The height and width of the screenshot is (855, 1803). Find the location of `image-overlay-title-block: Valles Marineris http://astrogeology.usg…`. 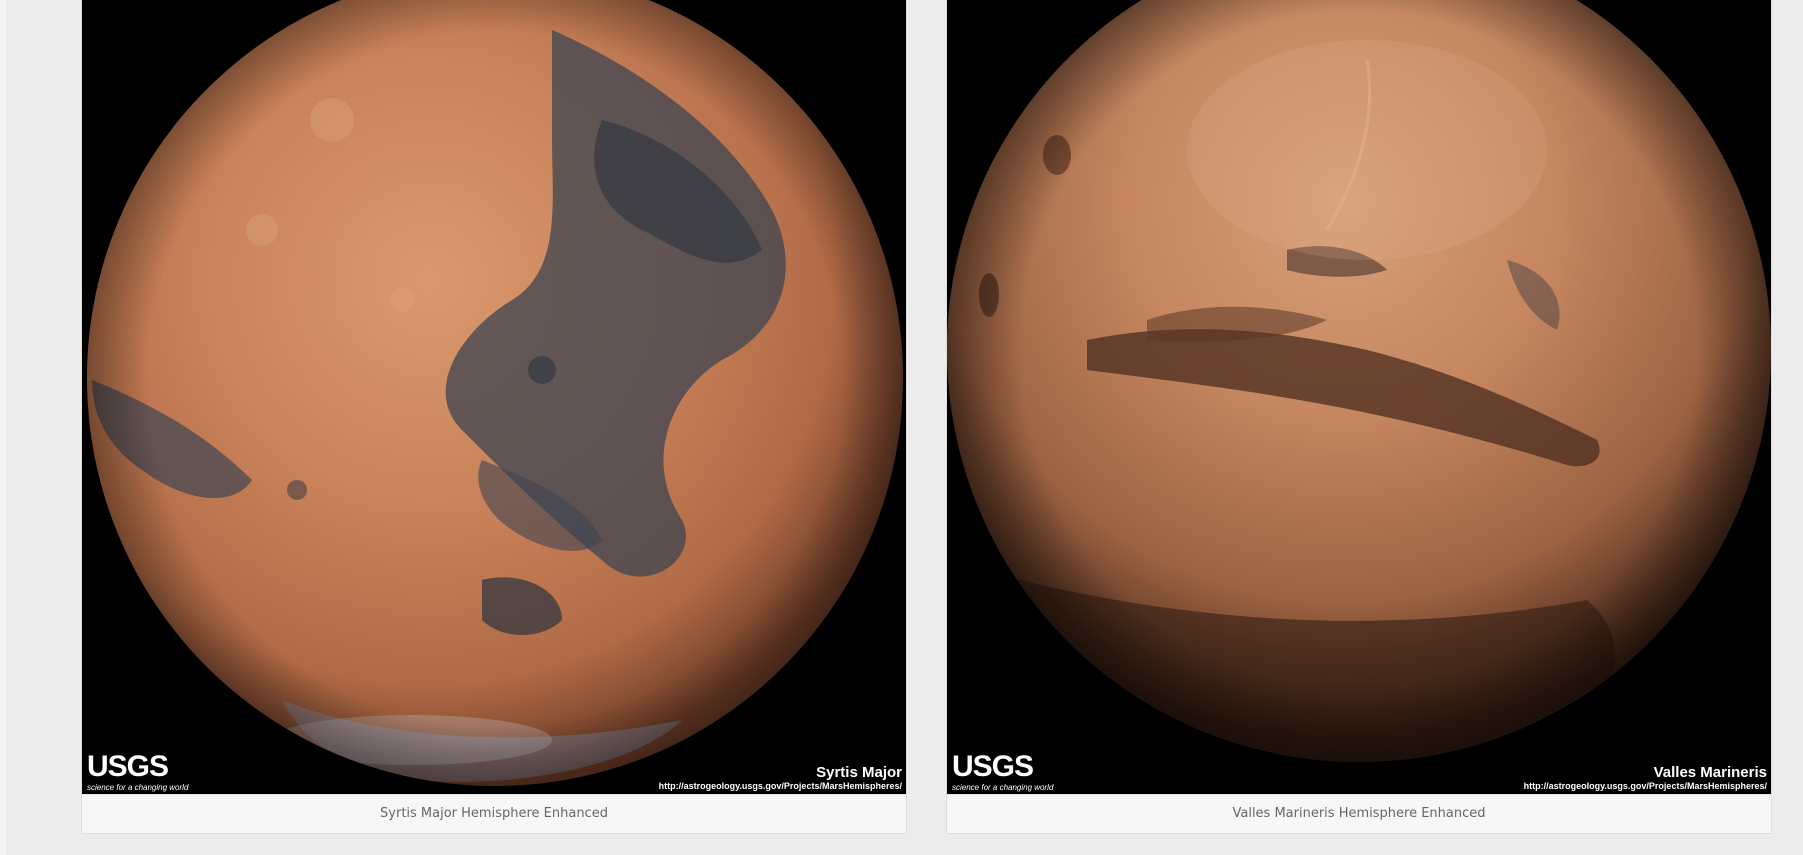

image-overlay-title-block: Valles Marineris http://astrogeology.usg… is located at coordinates (1645, 778).